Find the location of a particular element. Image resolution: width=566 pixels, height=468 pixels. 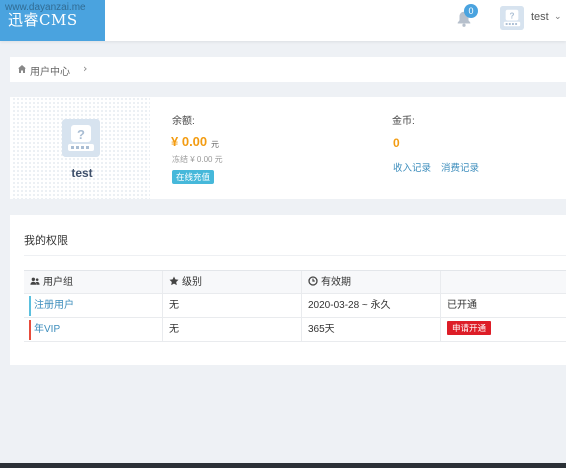

table-row: 注册用户 无 2020-03-28 ~ 永久 已开通 is located at coordinates (295, 306).